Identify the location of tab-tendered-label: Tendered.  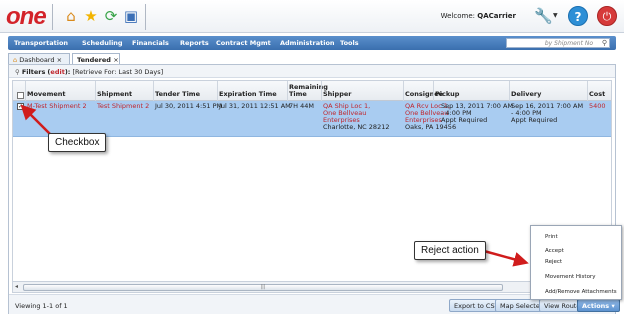
(94, 60).